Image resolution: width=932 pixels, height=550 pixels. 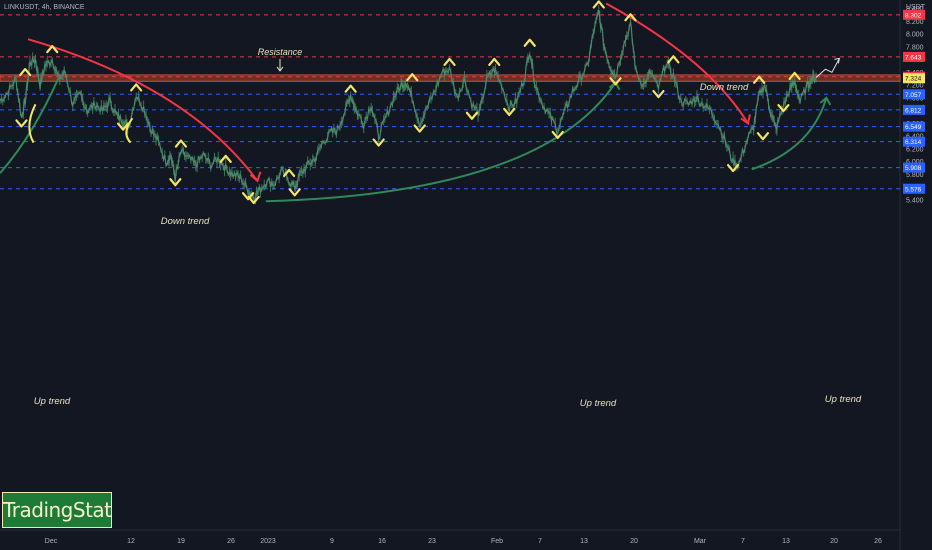 What do you see at coordinates (913, 189) in the screenshot?
I see `level-label: 5.576` at bounding box center [913, 189].